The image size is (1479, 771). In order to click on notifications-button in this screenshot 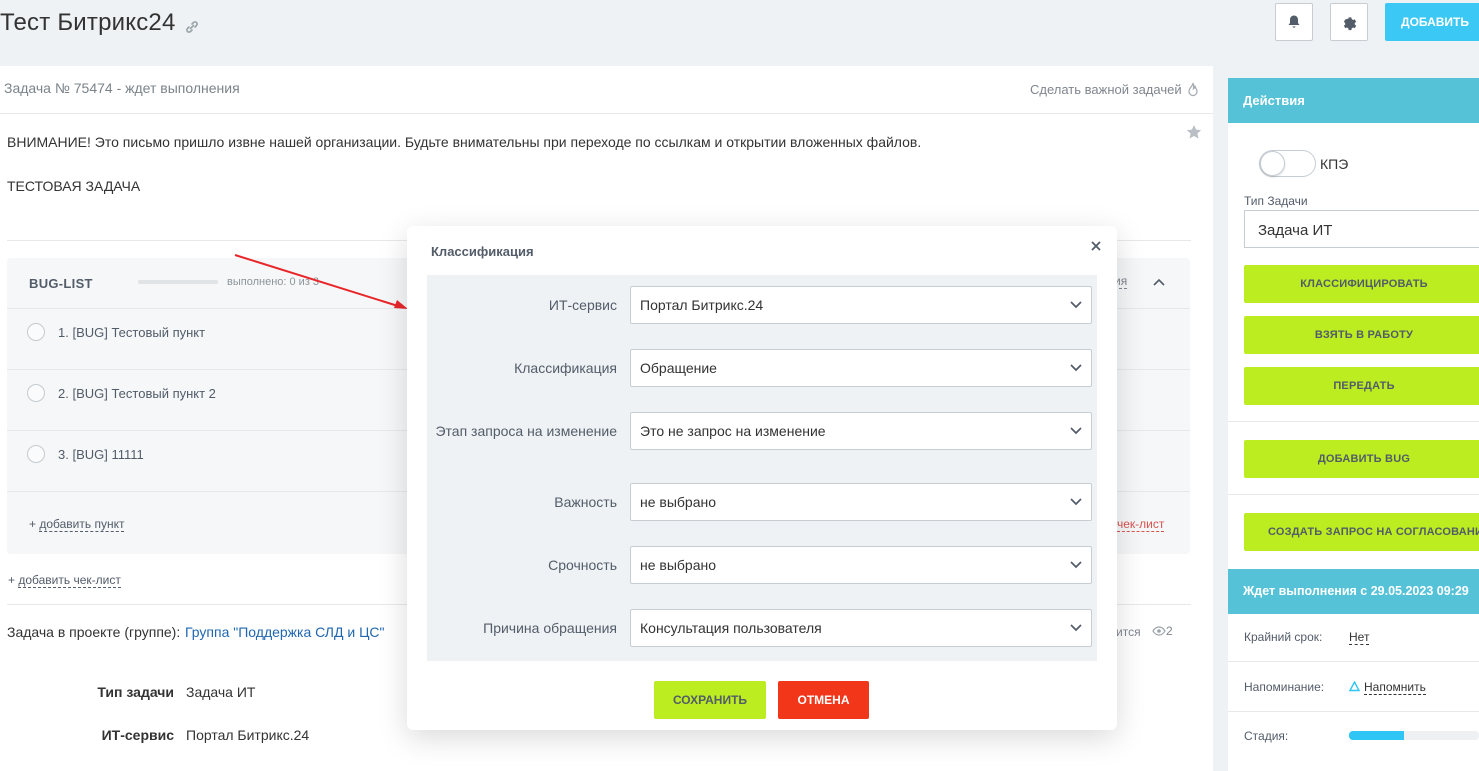, I will do `click(1294, 22)`.